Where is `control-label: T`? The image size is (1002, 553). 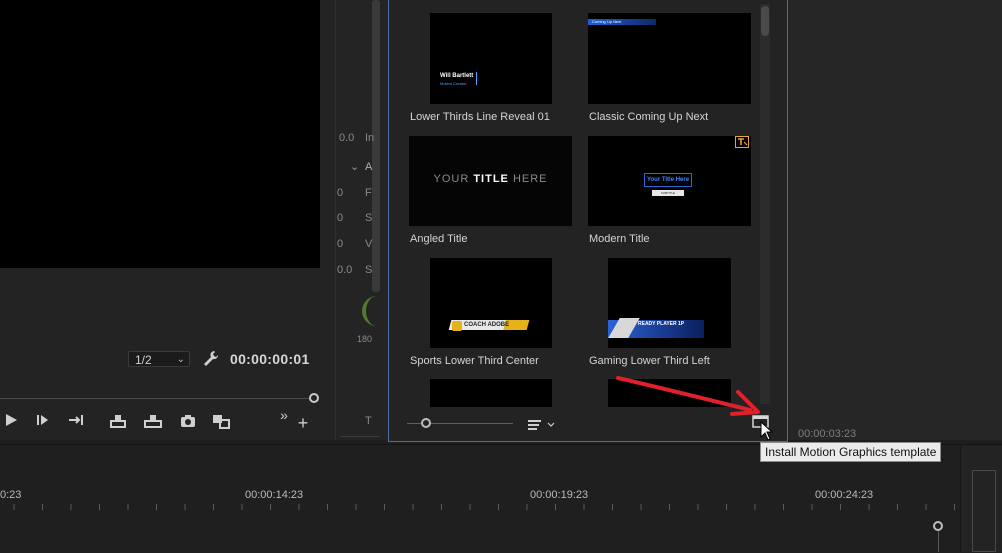 control-label: T is located at coordinates (368, 421).